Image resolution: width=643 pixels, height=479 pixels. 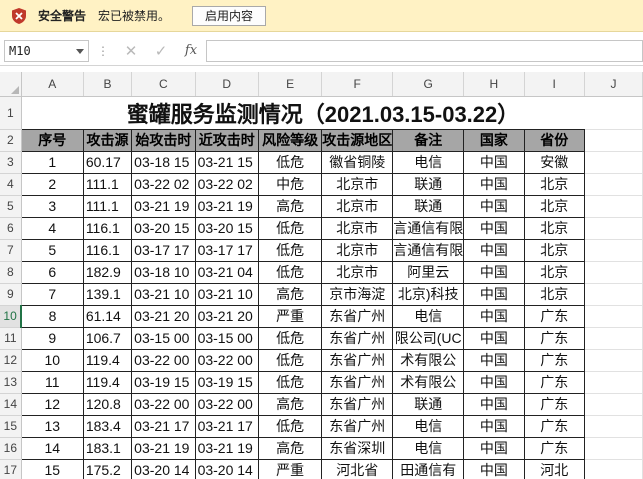 I want to click on cell-last: 03-21 04, so click(x=227, y=272).